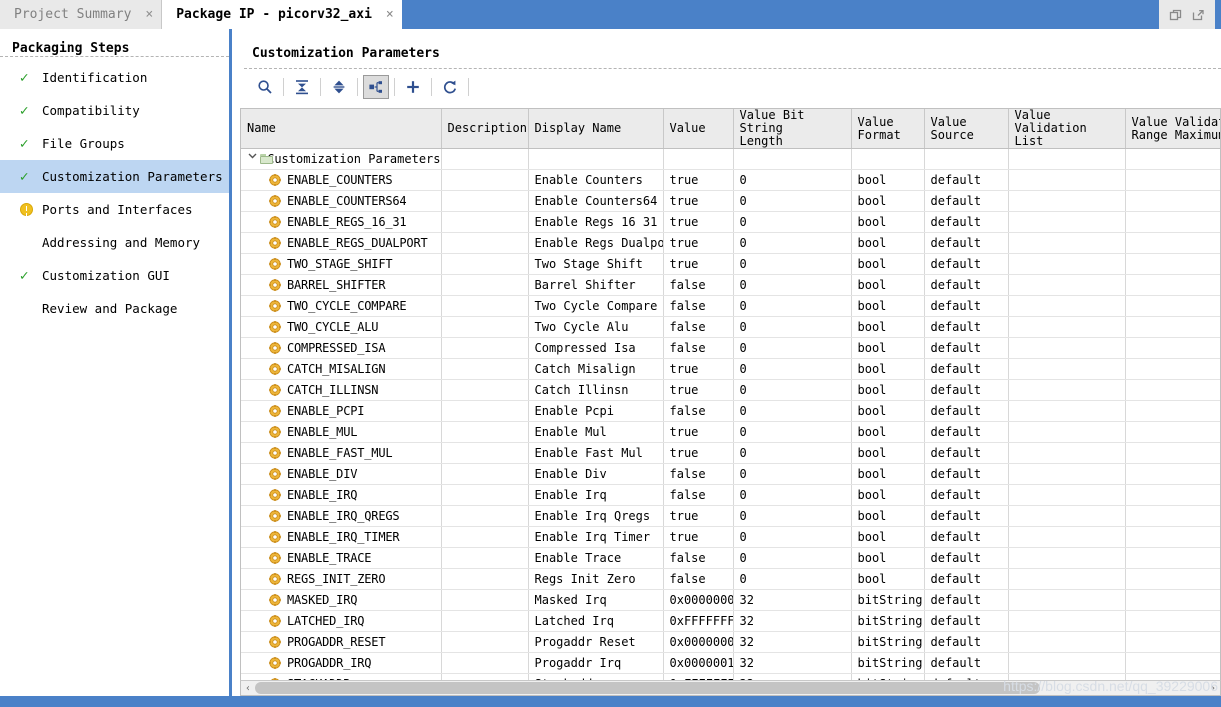 This screenshot has width=1221, height=707. What do you see at coordinates (341, 432) in the screenshot?
I see `parameter-name-cell: ENABLE_MUL` at bounding box center [341, 432].